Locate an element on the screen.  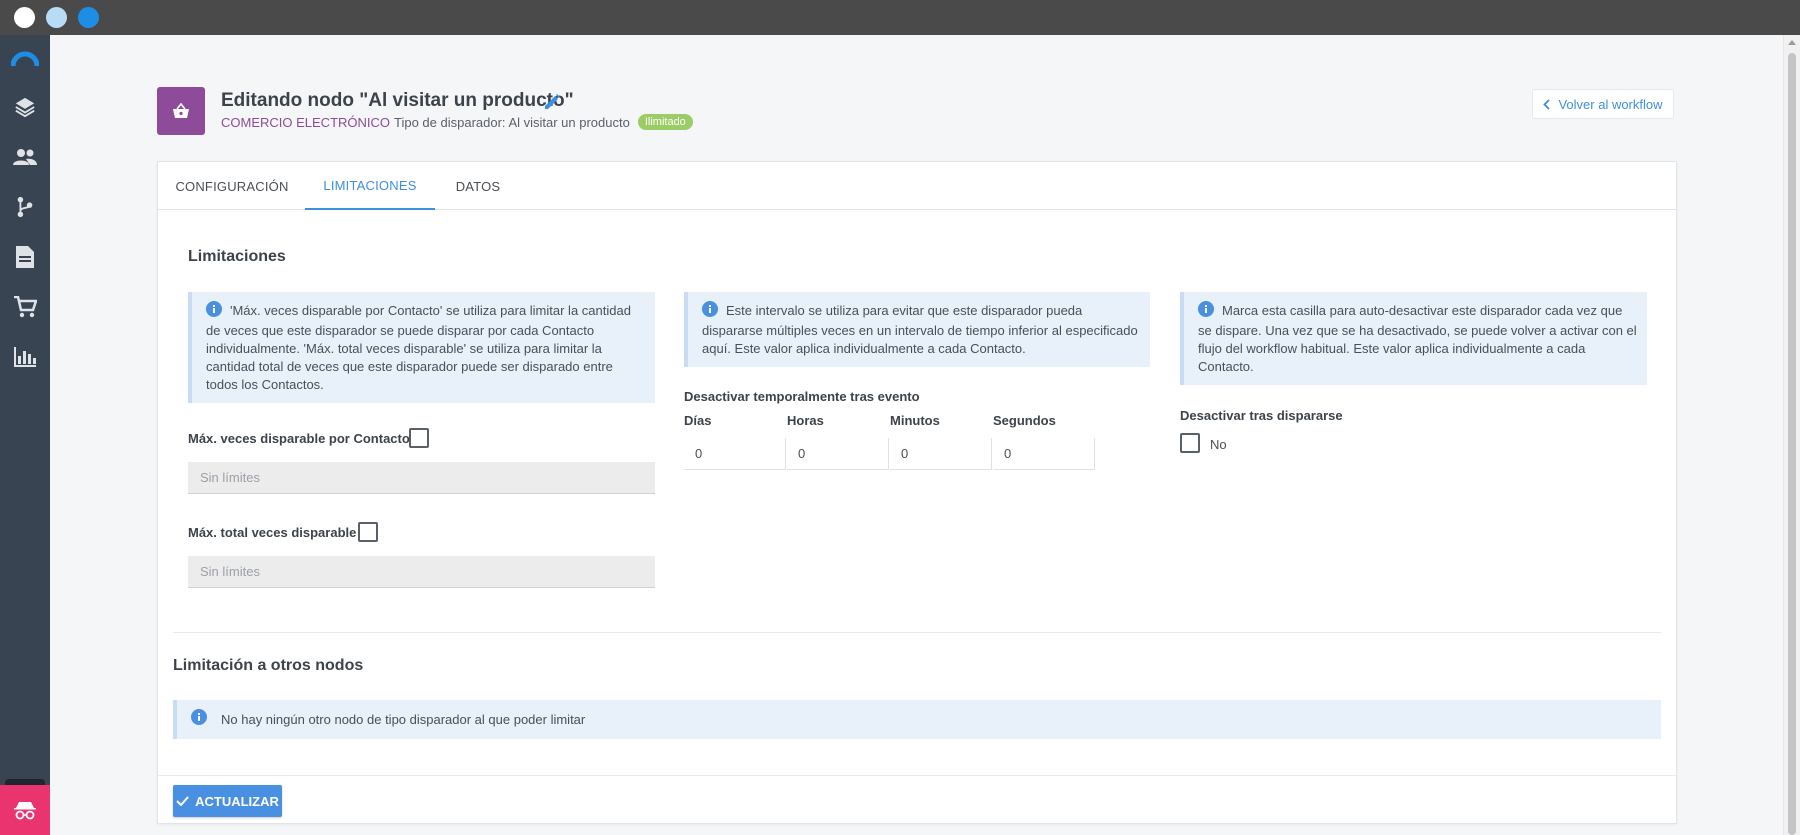
reports-chart-icon is located at coordinates (25, 357).